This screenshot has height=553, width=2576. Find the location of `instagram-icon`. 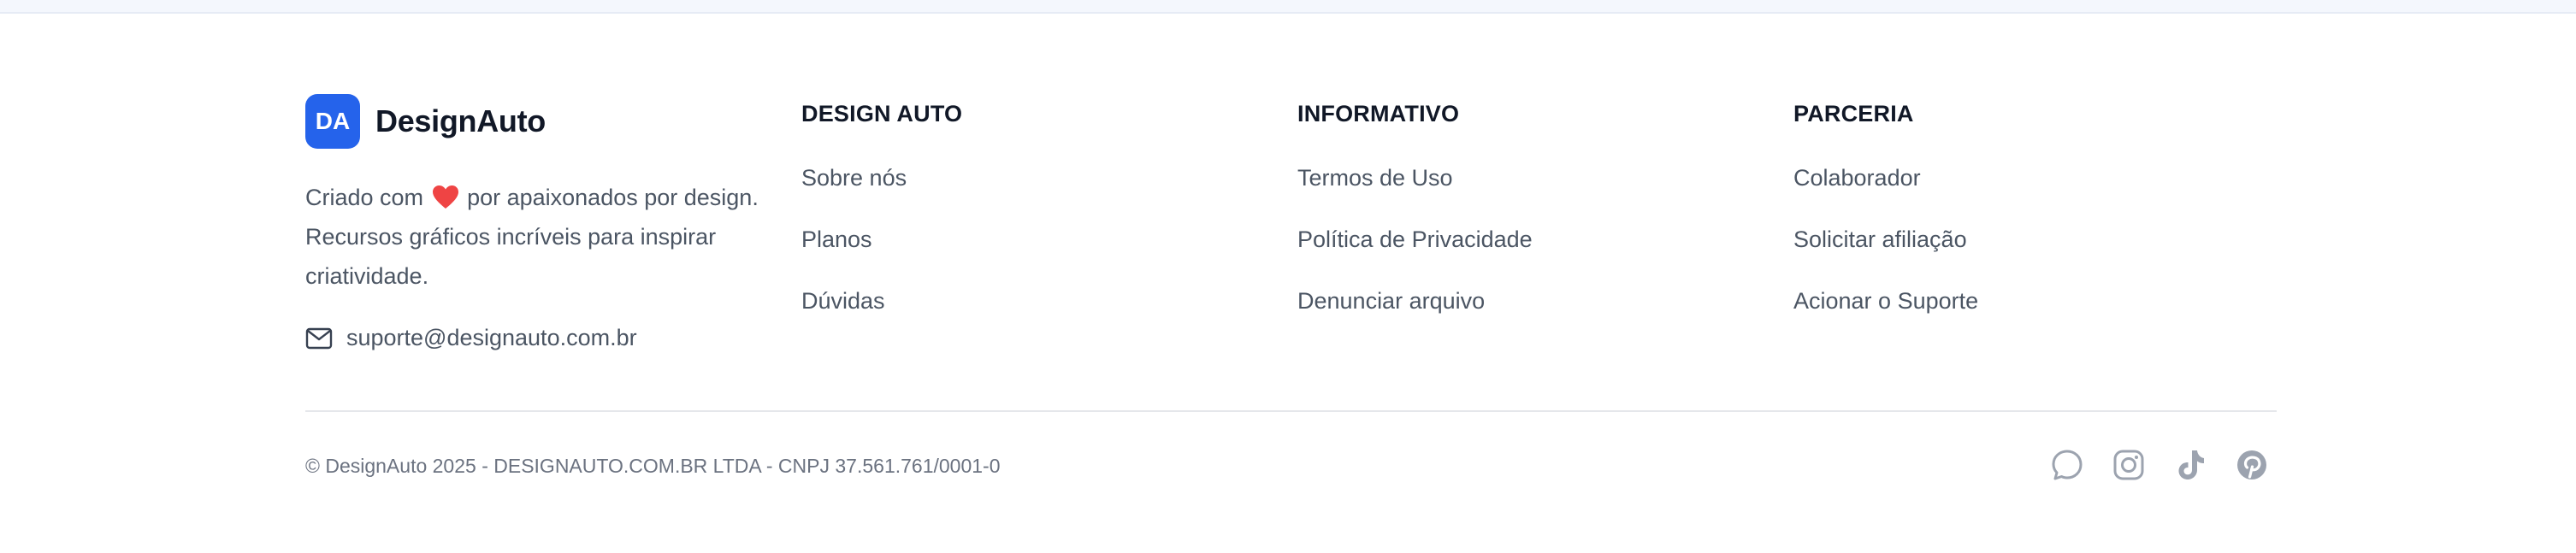

instagram-icon is located at coordinates (2129, 465).